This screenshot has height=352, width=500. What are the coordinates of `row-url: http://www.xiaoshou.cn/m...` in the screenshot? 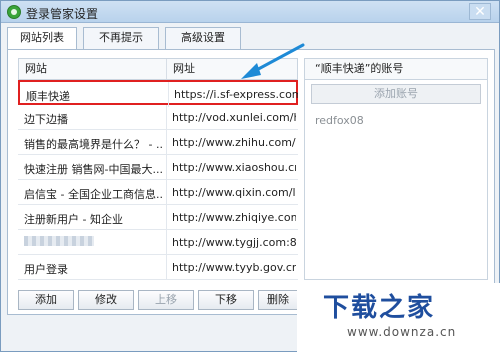 It's located at (234, 167).